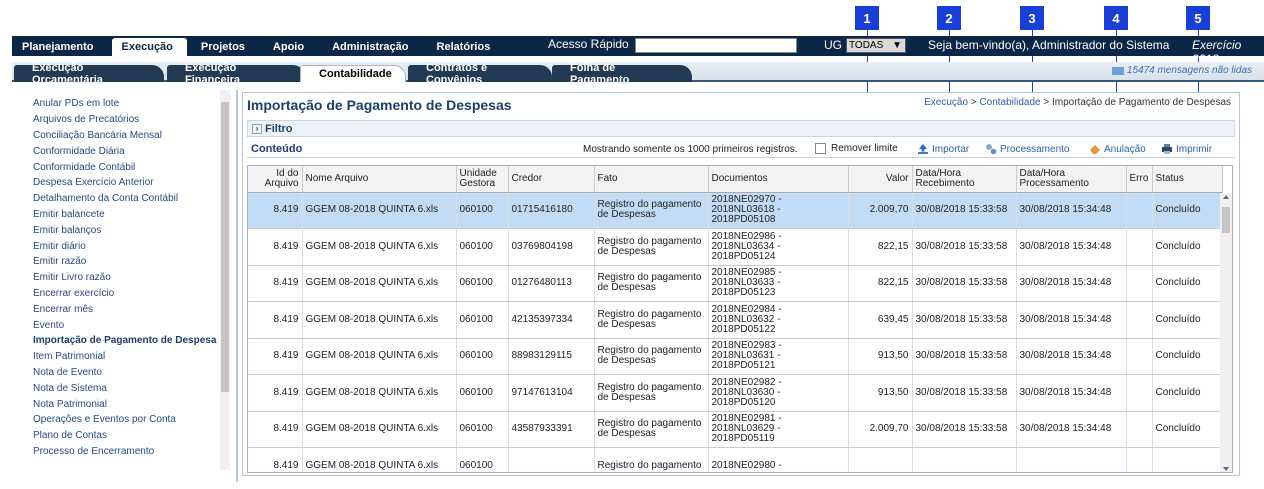 This screenshot has width=1264, height=489. I want to click on breadcrumb-execucao: Execução, so click(946, 102).